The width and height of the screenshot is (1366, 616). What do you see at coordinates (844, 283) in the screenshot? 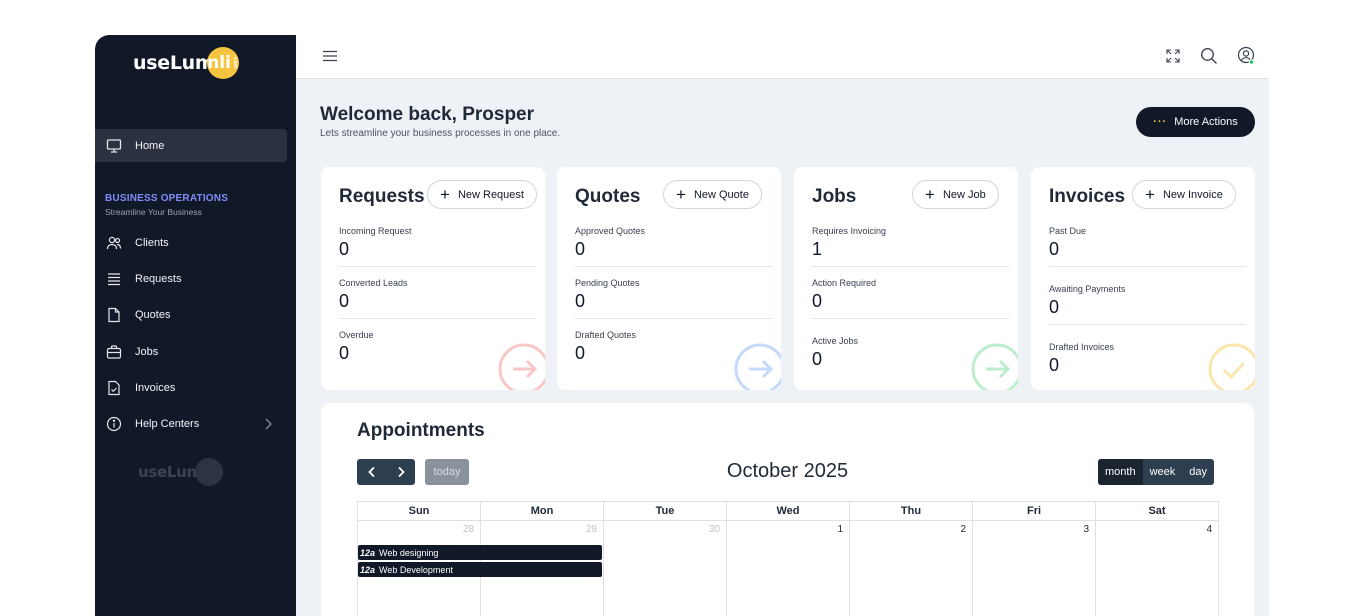
I see `metric-label: Action Required` at bounding box center [844, 283].